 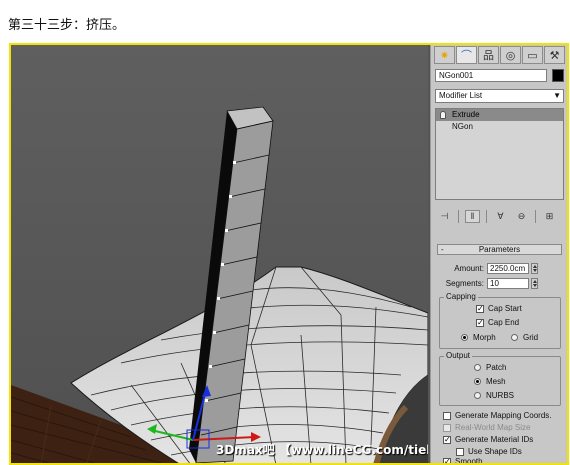 I want to click on stack-item-label: NGon, so click(x=462, y=126).